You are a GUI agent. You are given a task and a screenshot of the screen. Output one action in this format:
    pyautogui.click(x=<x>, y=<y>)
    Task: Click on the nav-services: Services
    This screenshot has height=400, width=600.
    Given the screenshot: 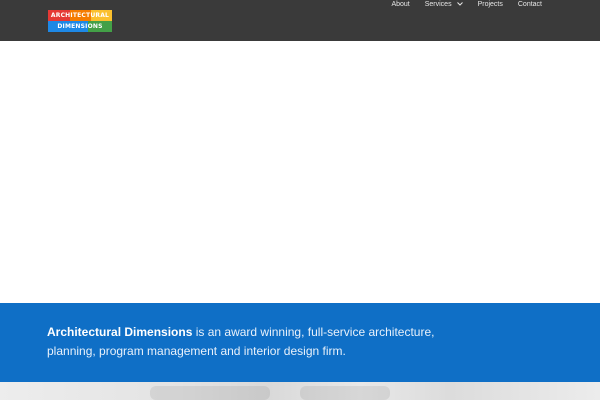 What is the action you would take?
    pyautogui.click(x=444, y=5)
    